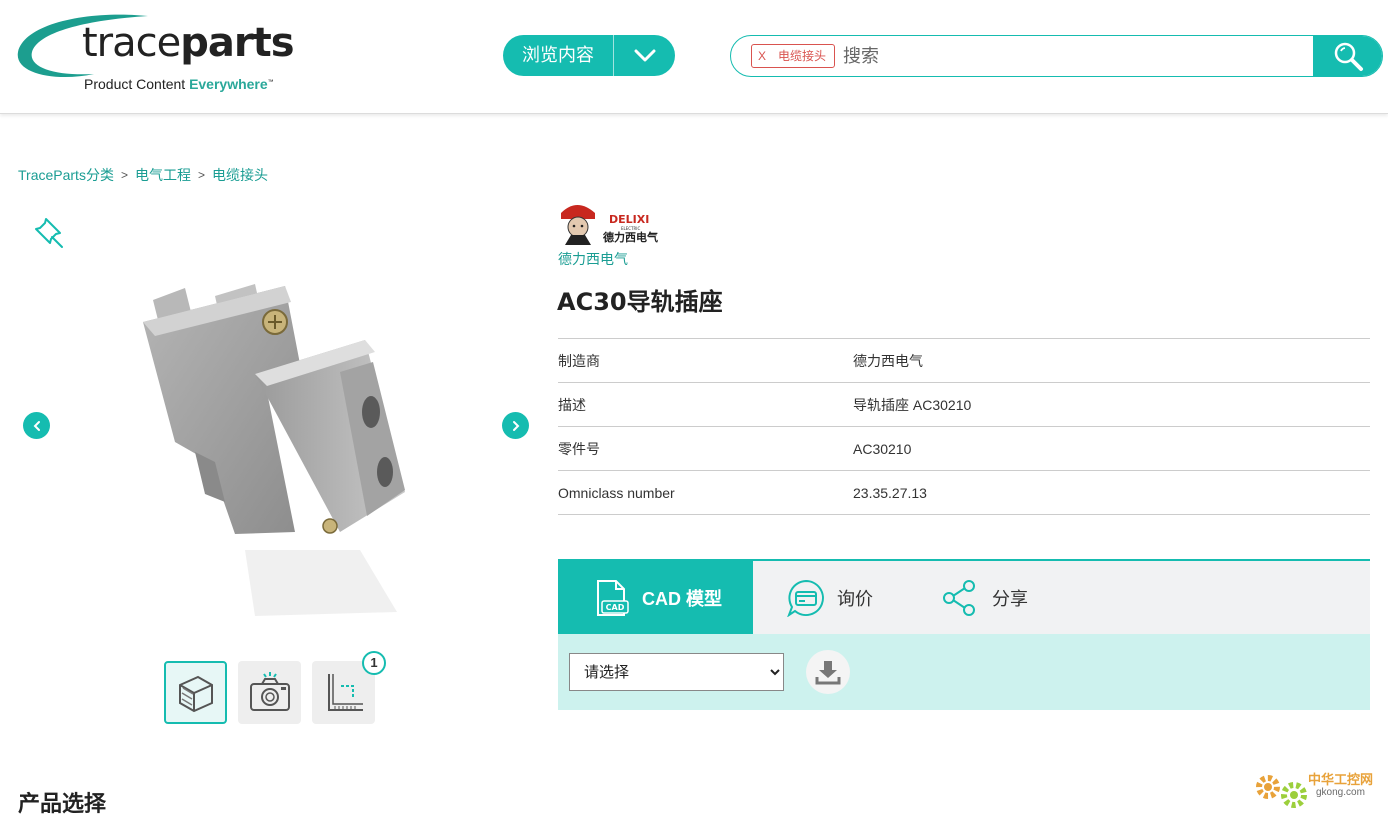 This screenshot has width=1388, height=824. I want to click on view-thumbnails: 1, so click(275, 687).